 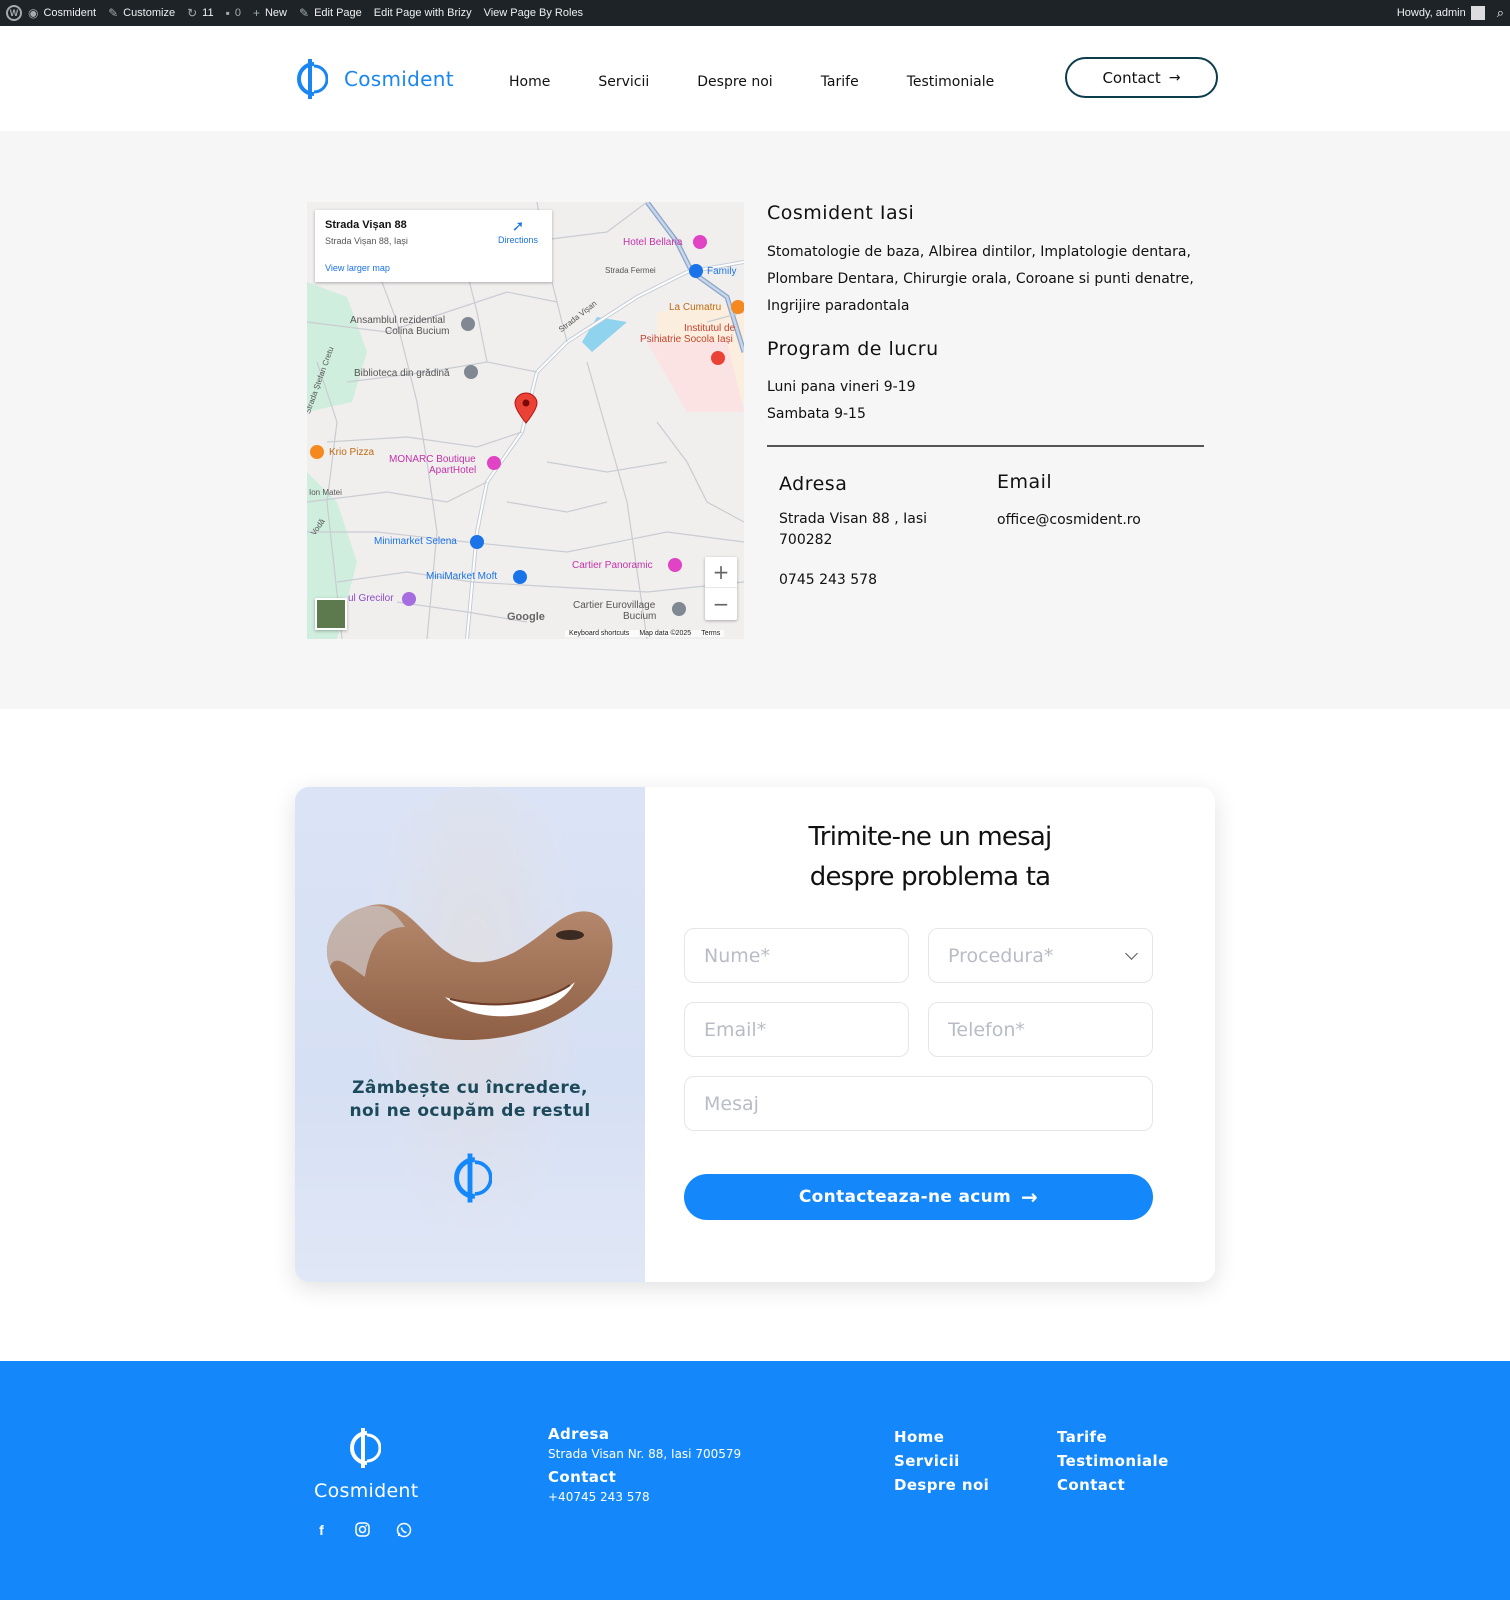 What do you see at coordinates (362, 1529) in the screenshot?
I see `instagram-icon` at bounding box center [362, 1529].